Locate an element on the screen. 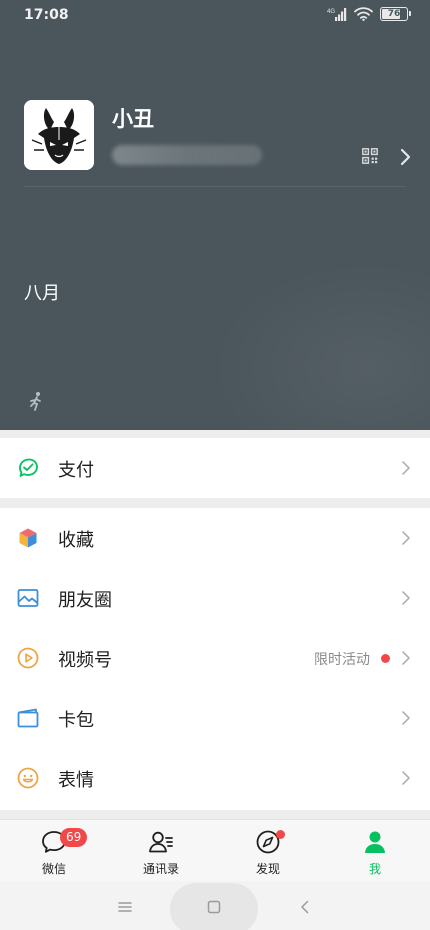  tab-me: 我 is located at coordinates (375, 851).